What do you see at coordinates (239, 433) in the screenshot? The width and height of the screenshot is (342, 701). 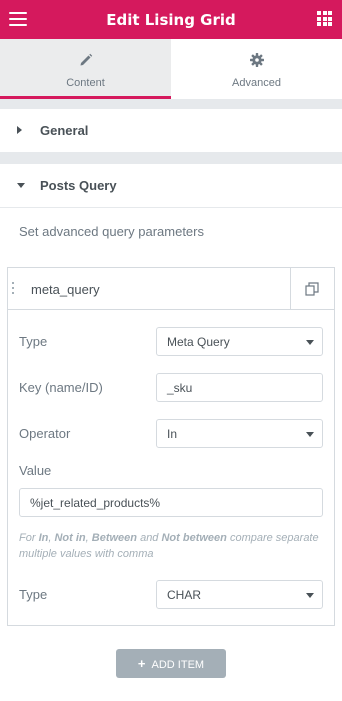 I see `operator-select: In` at bounding box center [239, 433].